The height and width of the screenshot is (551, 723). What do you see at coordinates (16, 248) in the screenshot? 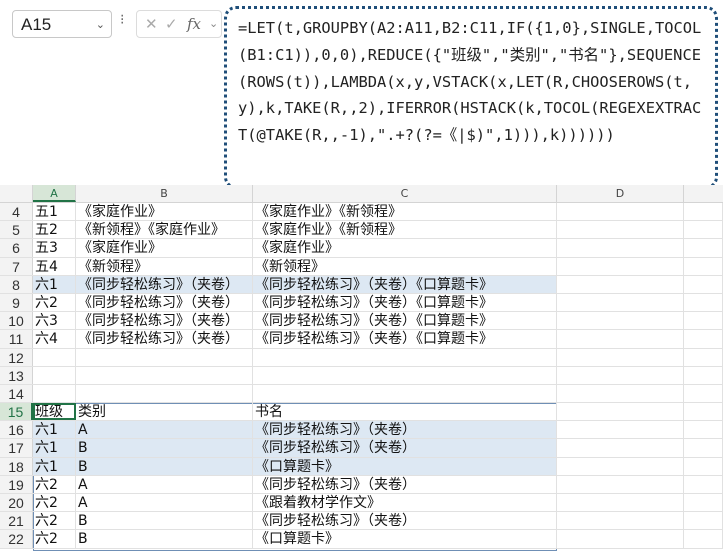
I see `row-header: 6` at bounding box center [16, 248].